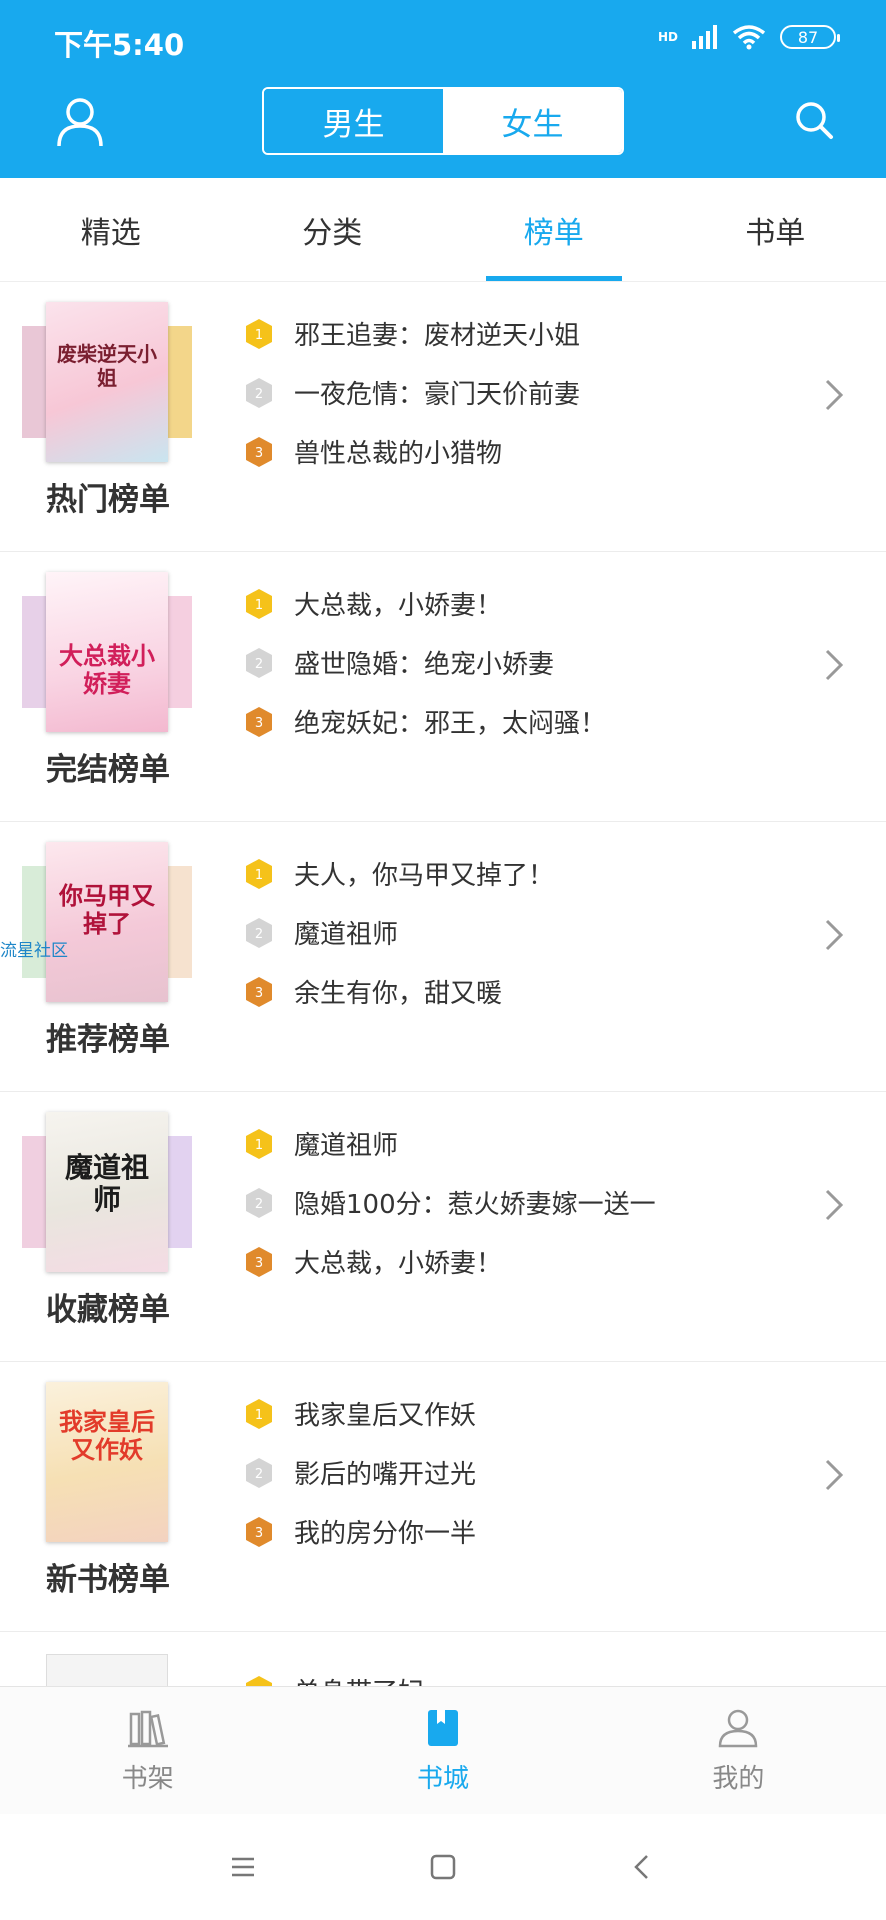 The image size is (886, 1920). I want to click on tab-featured: 精选, so click(111, 229).